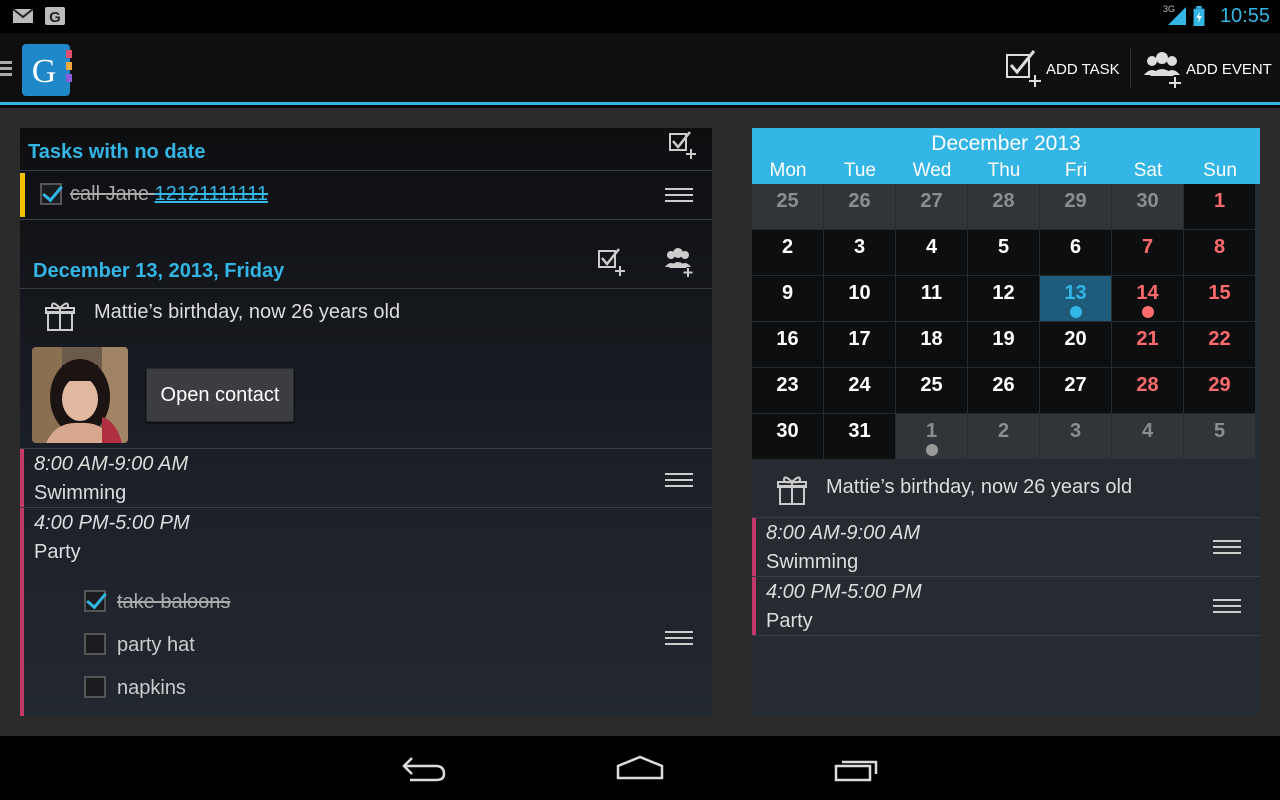 This screenshot has width=1280, height=800. I want to click on event-color-bar, so click(22, 612).